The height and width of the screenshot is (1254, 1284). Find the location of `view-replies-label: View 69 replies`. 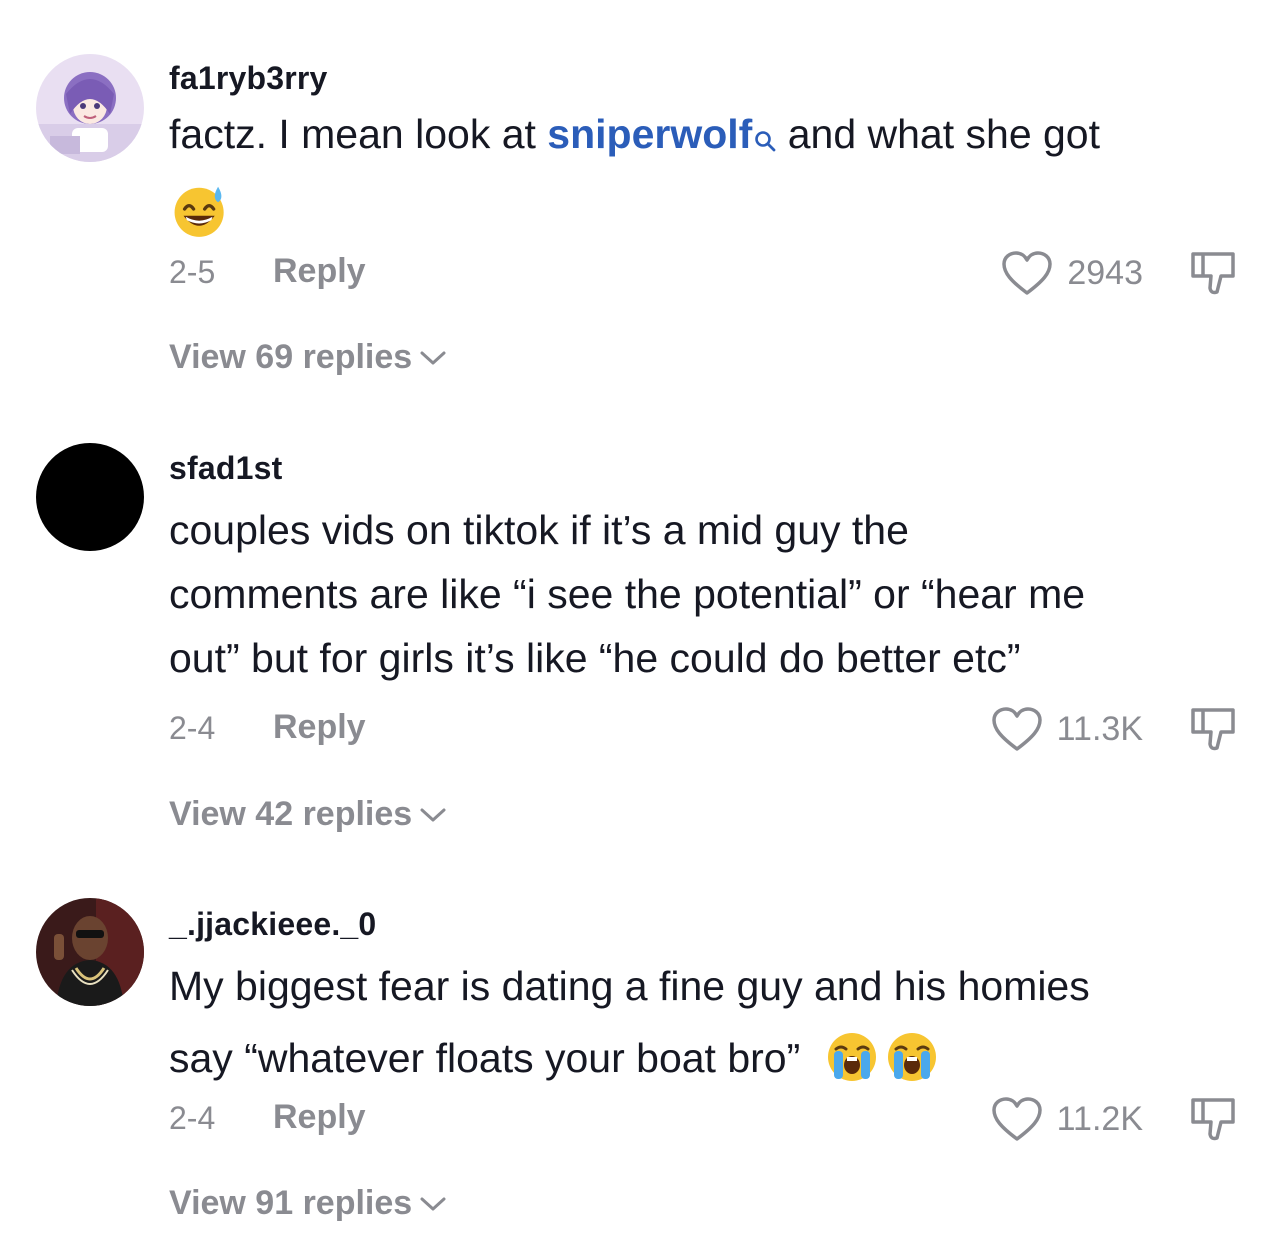

view-replies-label: View 69 replies is located at coordinates (291, 357).